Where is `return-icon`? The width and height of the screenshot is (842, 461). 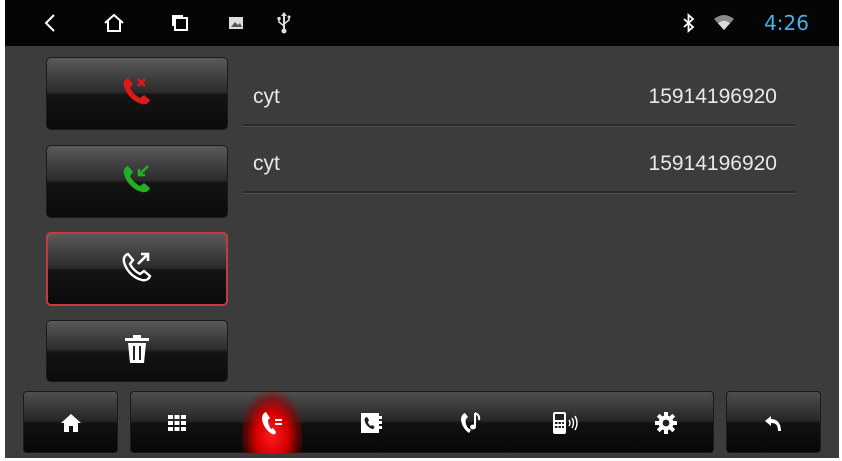 return-icon is located at coordinates (774, 423).